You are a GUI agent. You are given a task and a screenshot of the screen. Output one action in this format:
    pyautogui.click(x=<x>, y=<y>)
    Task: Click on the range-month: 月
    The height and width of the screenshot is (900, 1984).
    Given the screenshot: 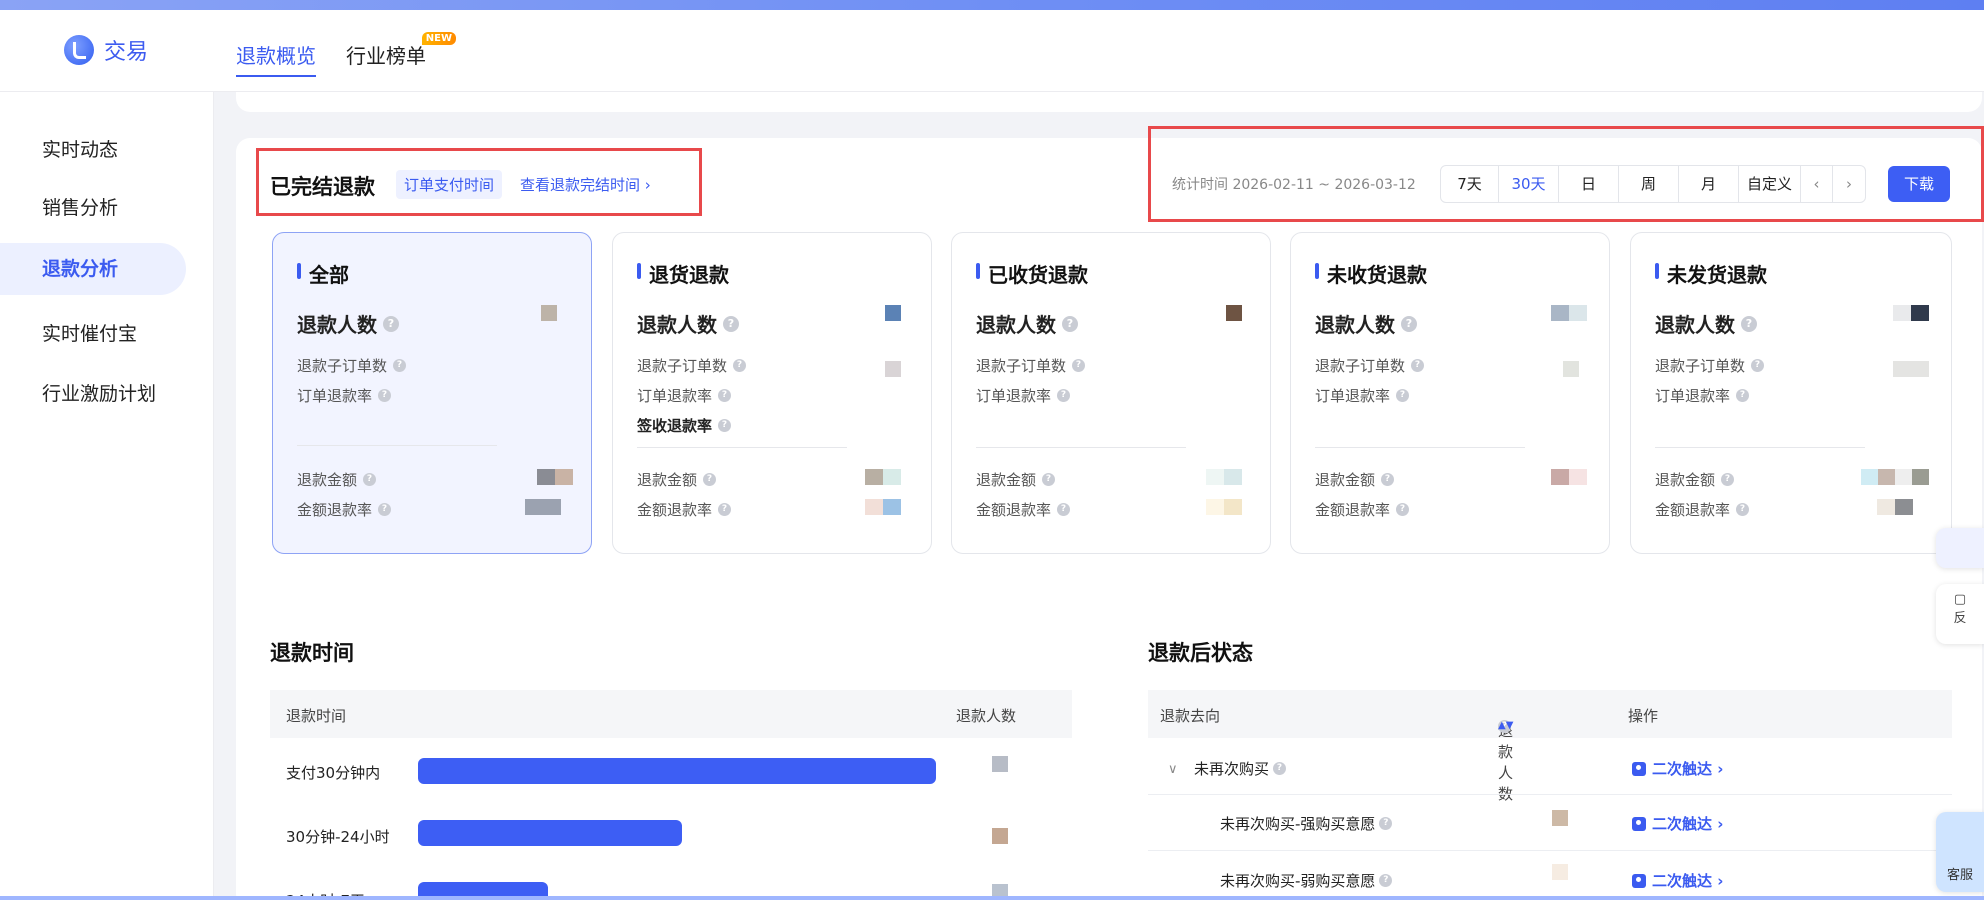 What is the action you would take?
    pyautogui.click(x=1709, y=184)
    